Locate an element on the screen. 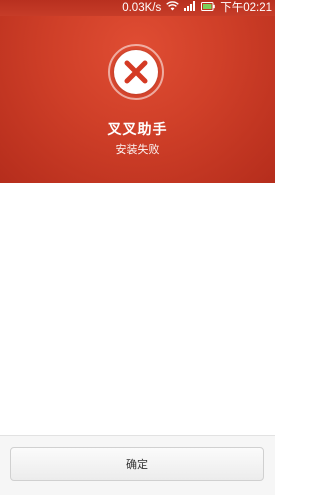  wifi-icon is located at coordinates (173, 8).